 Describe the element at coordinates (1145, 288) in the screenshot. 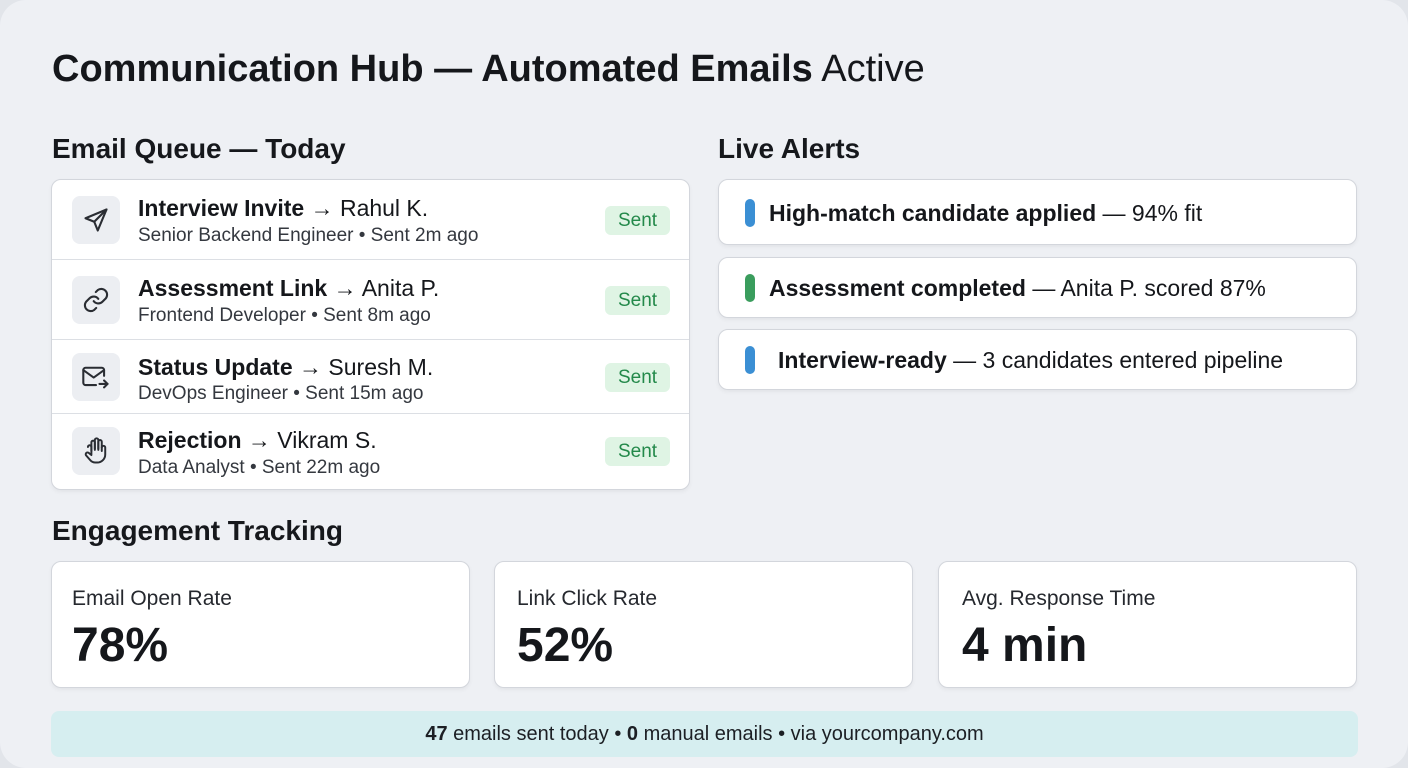

I see `alert-detail: — Anita P. scored 87%` at that location.